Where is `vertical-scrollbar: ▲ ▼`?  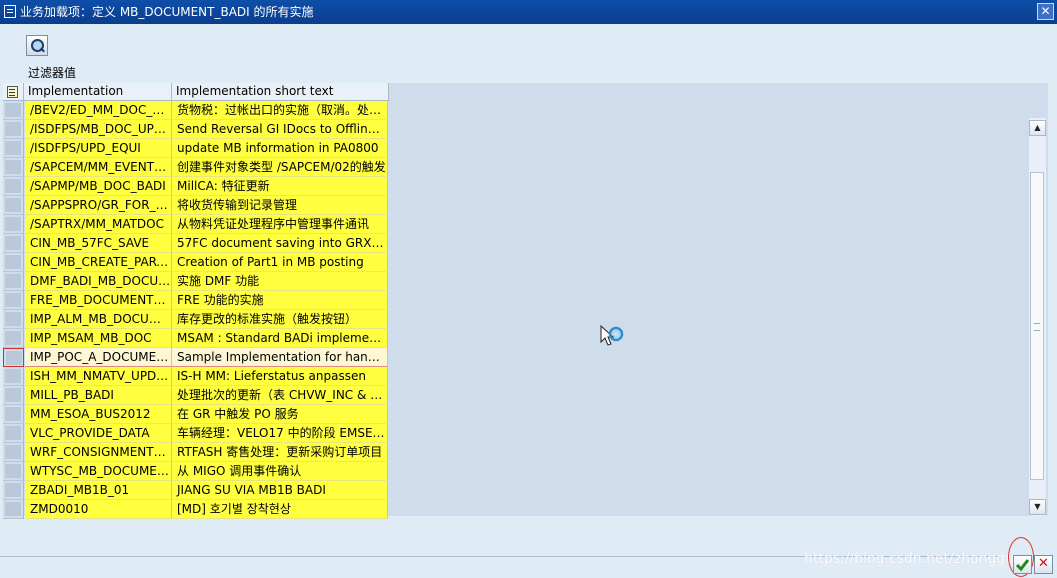 vertical-scrollbar: ▲ ▼ is located at coordinates (1037, 317).